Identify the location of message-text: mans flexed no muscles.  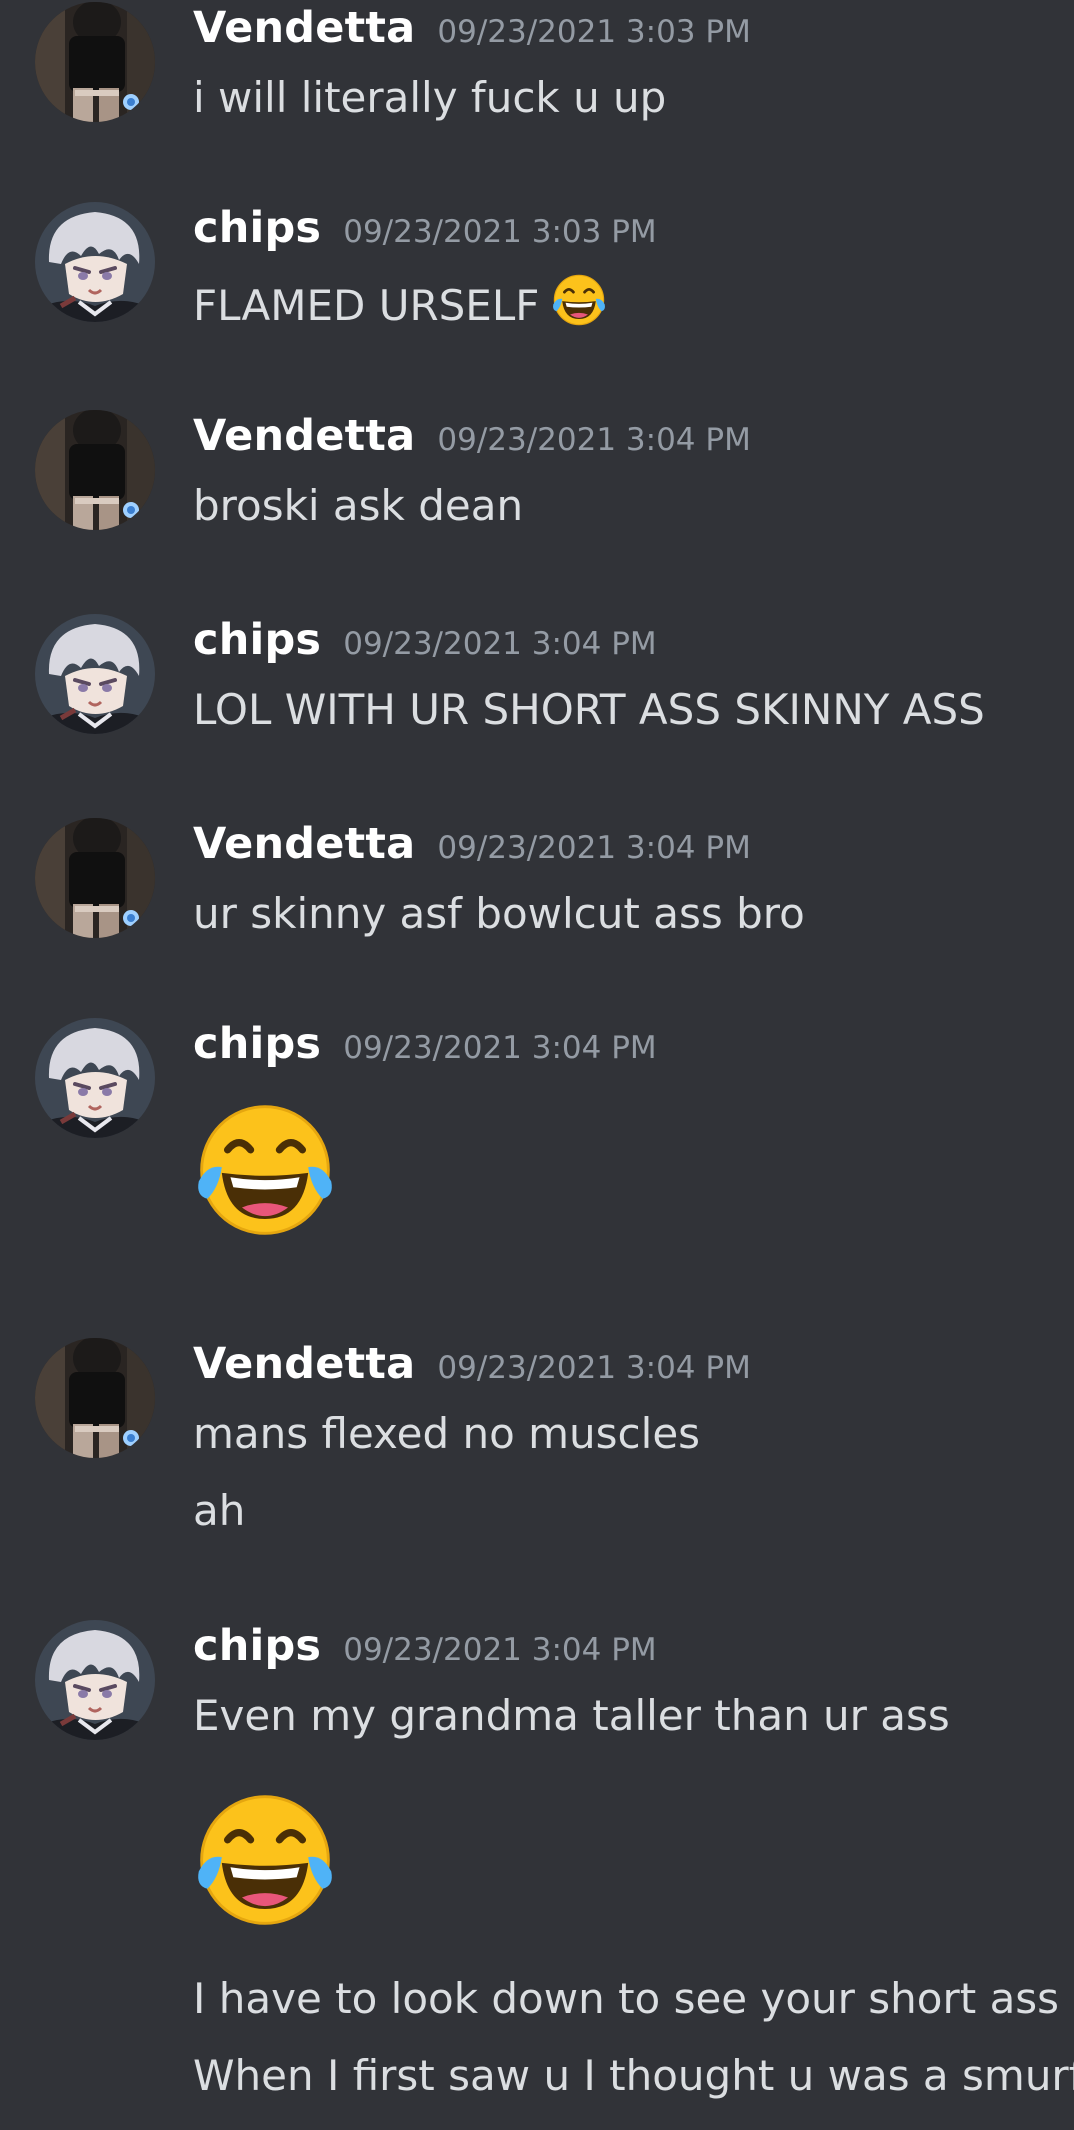
(447, 1433).